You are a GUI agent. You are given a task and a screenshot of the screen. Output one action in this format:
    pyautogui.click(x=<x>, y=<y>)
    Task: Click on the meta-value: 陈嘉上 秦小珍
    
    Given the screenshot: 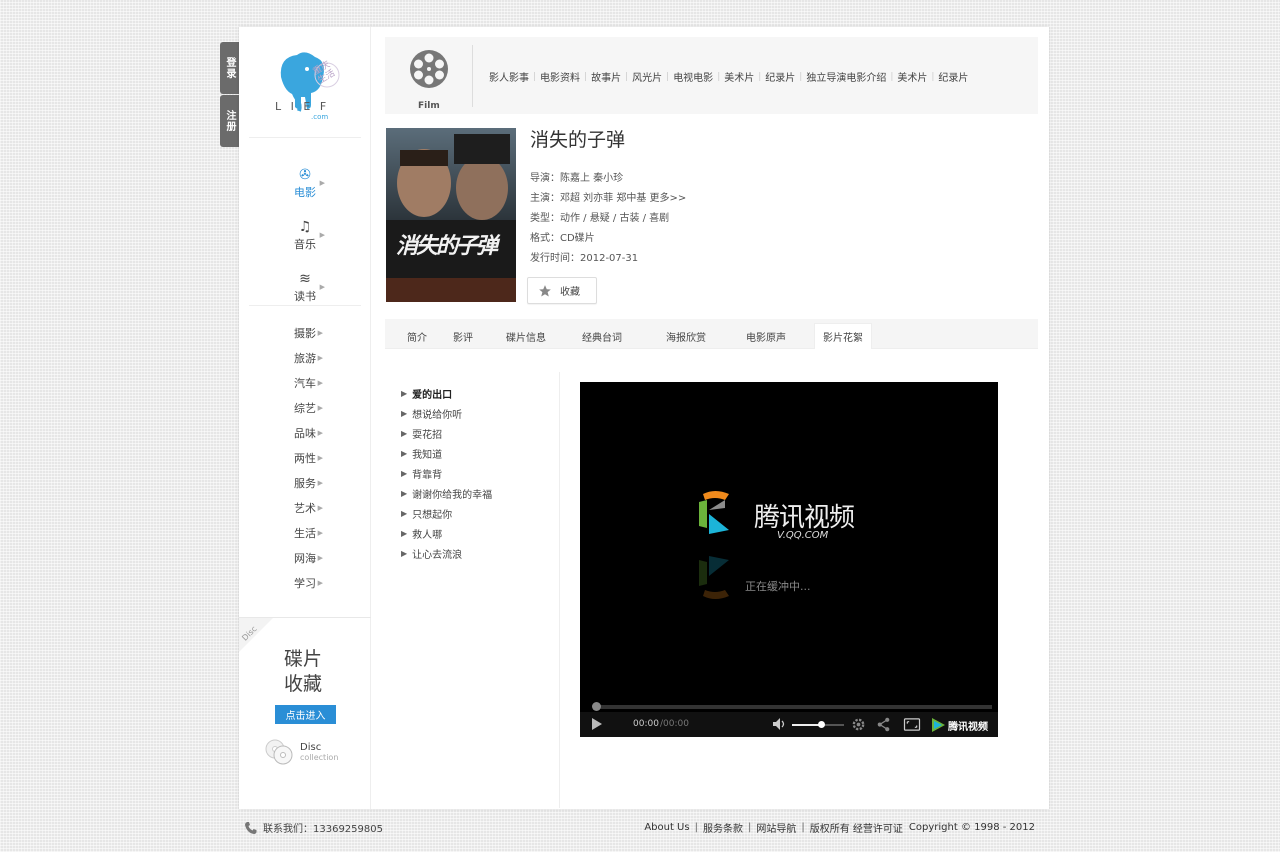 What is the action you would take?
    pyautogui.click(x=591, y=179)
    